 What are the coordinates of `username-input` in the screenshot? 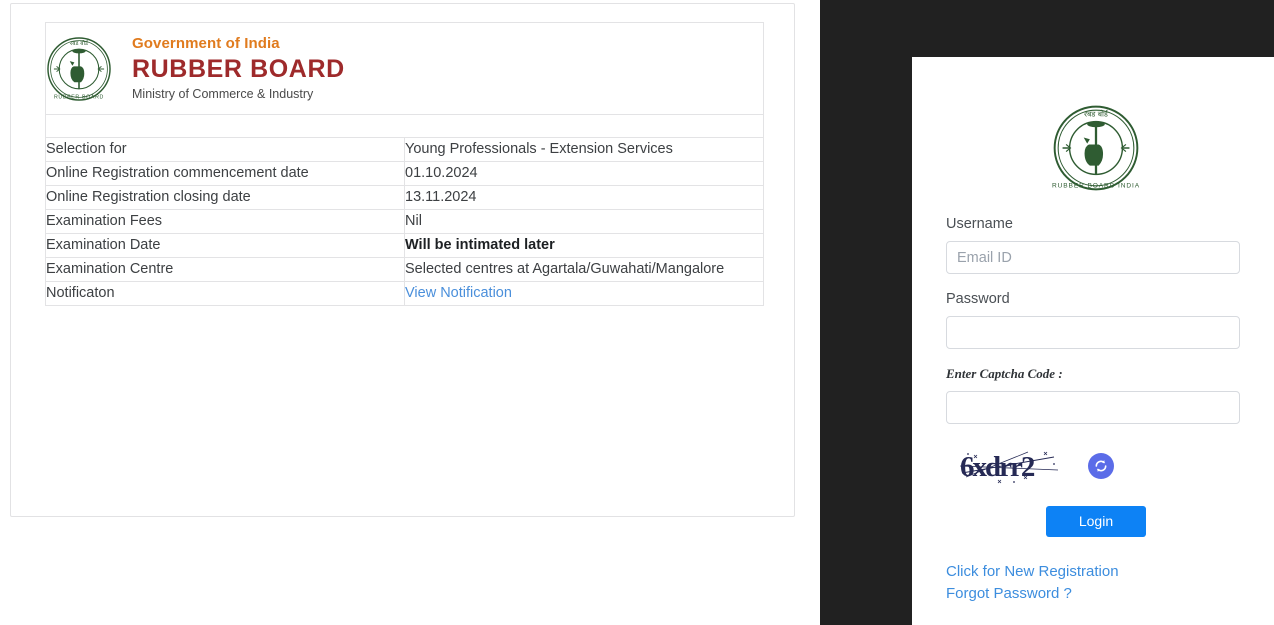 It's located at (1093, 257).